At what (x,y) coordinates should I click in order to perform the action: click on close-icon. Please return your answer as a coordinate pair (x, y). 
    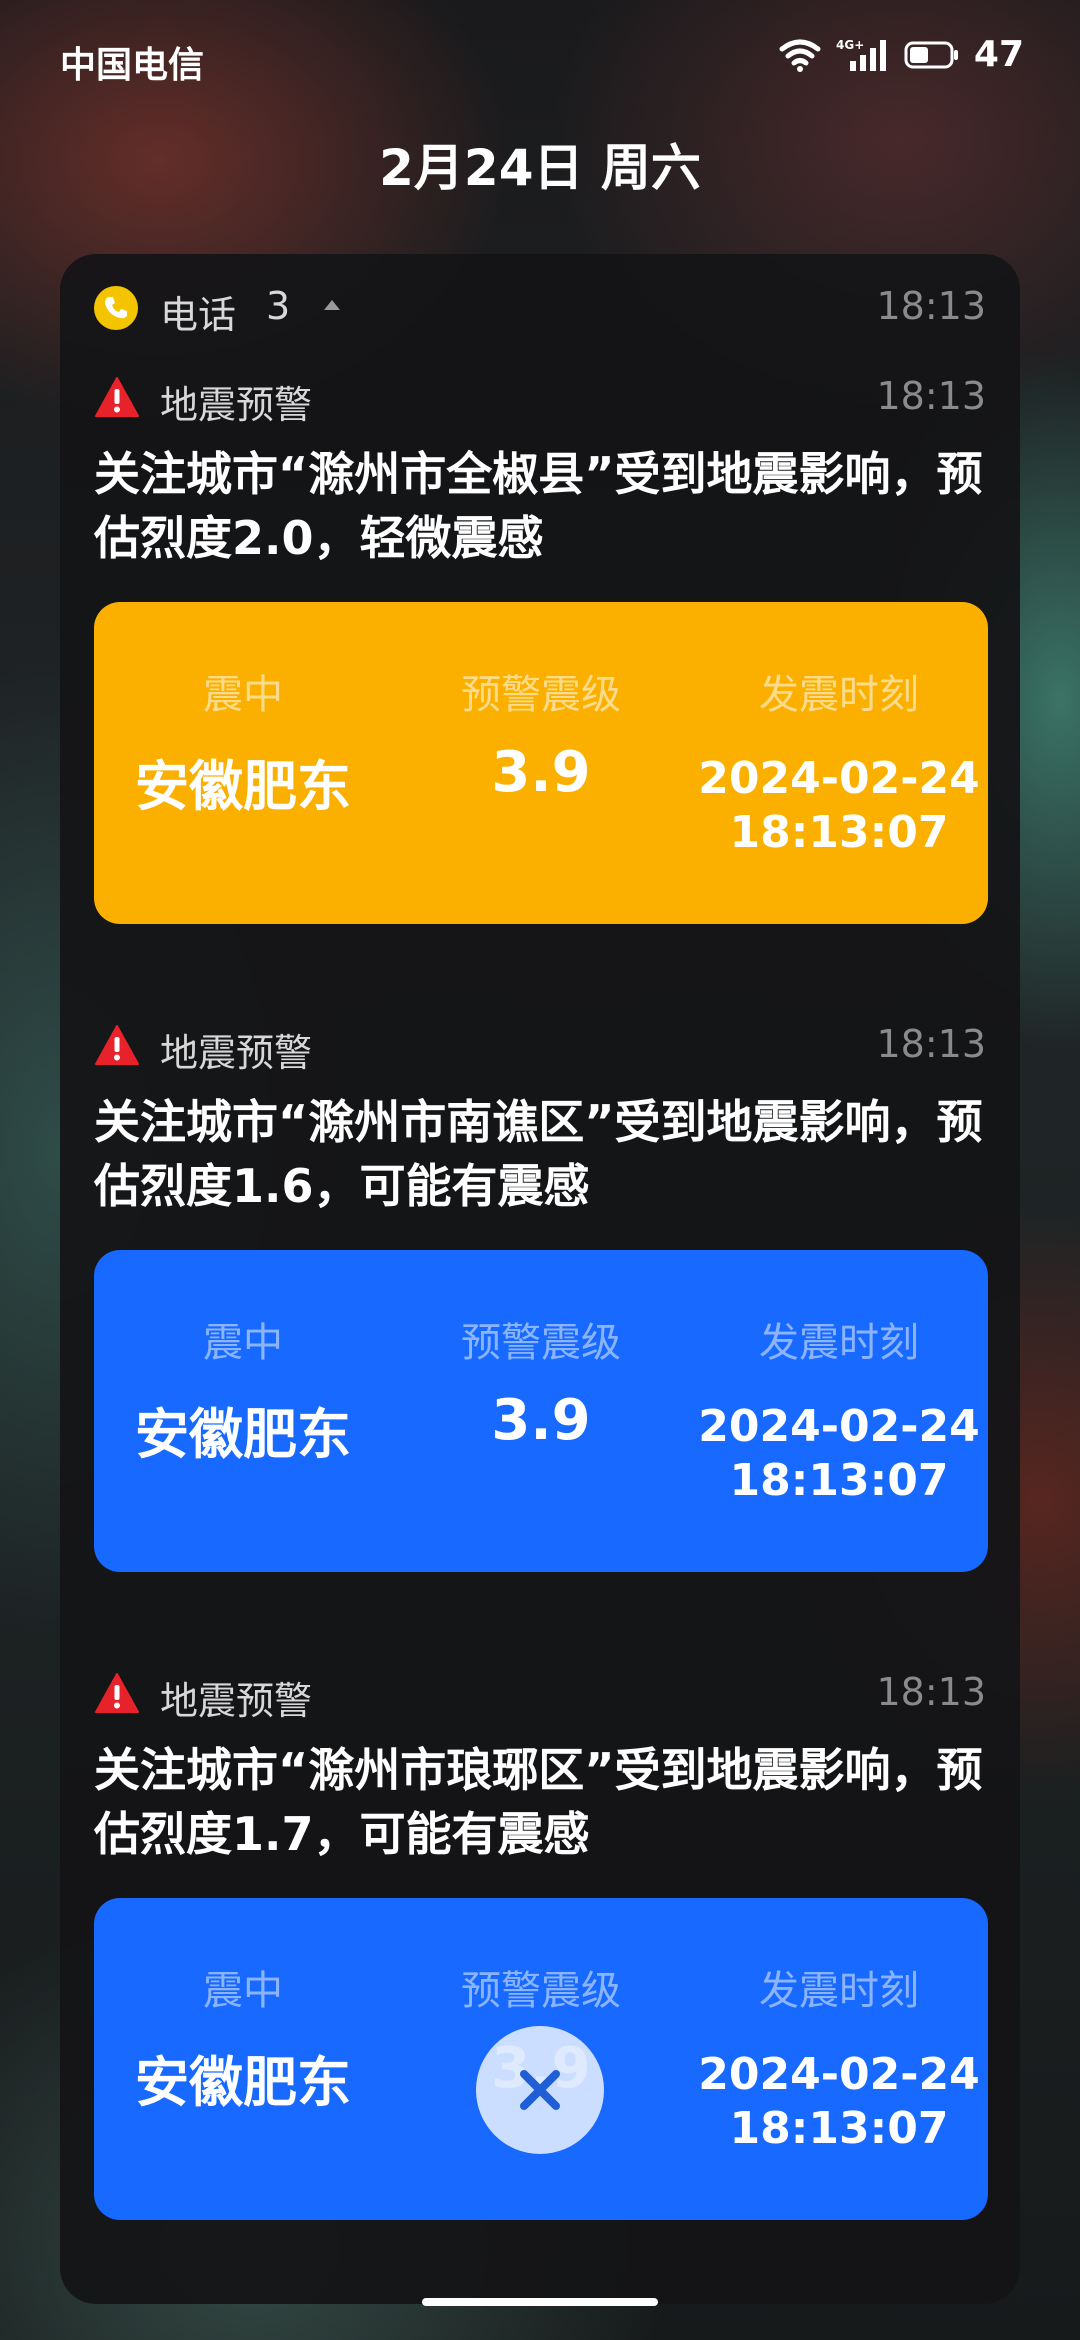
    Looking at the image, I should click on (540, 2090).